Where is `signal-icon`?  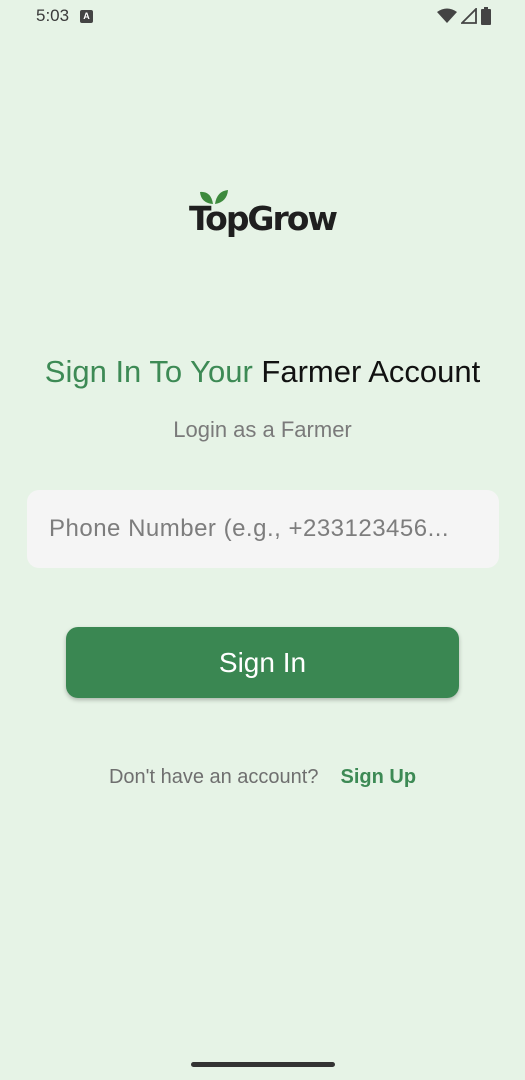 signal-icon is located at coordinates (469, 16).